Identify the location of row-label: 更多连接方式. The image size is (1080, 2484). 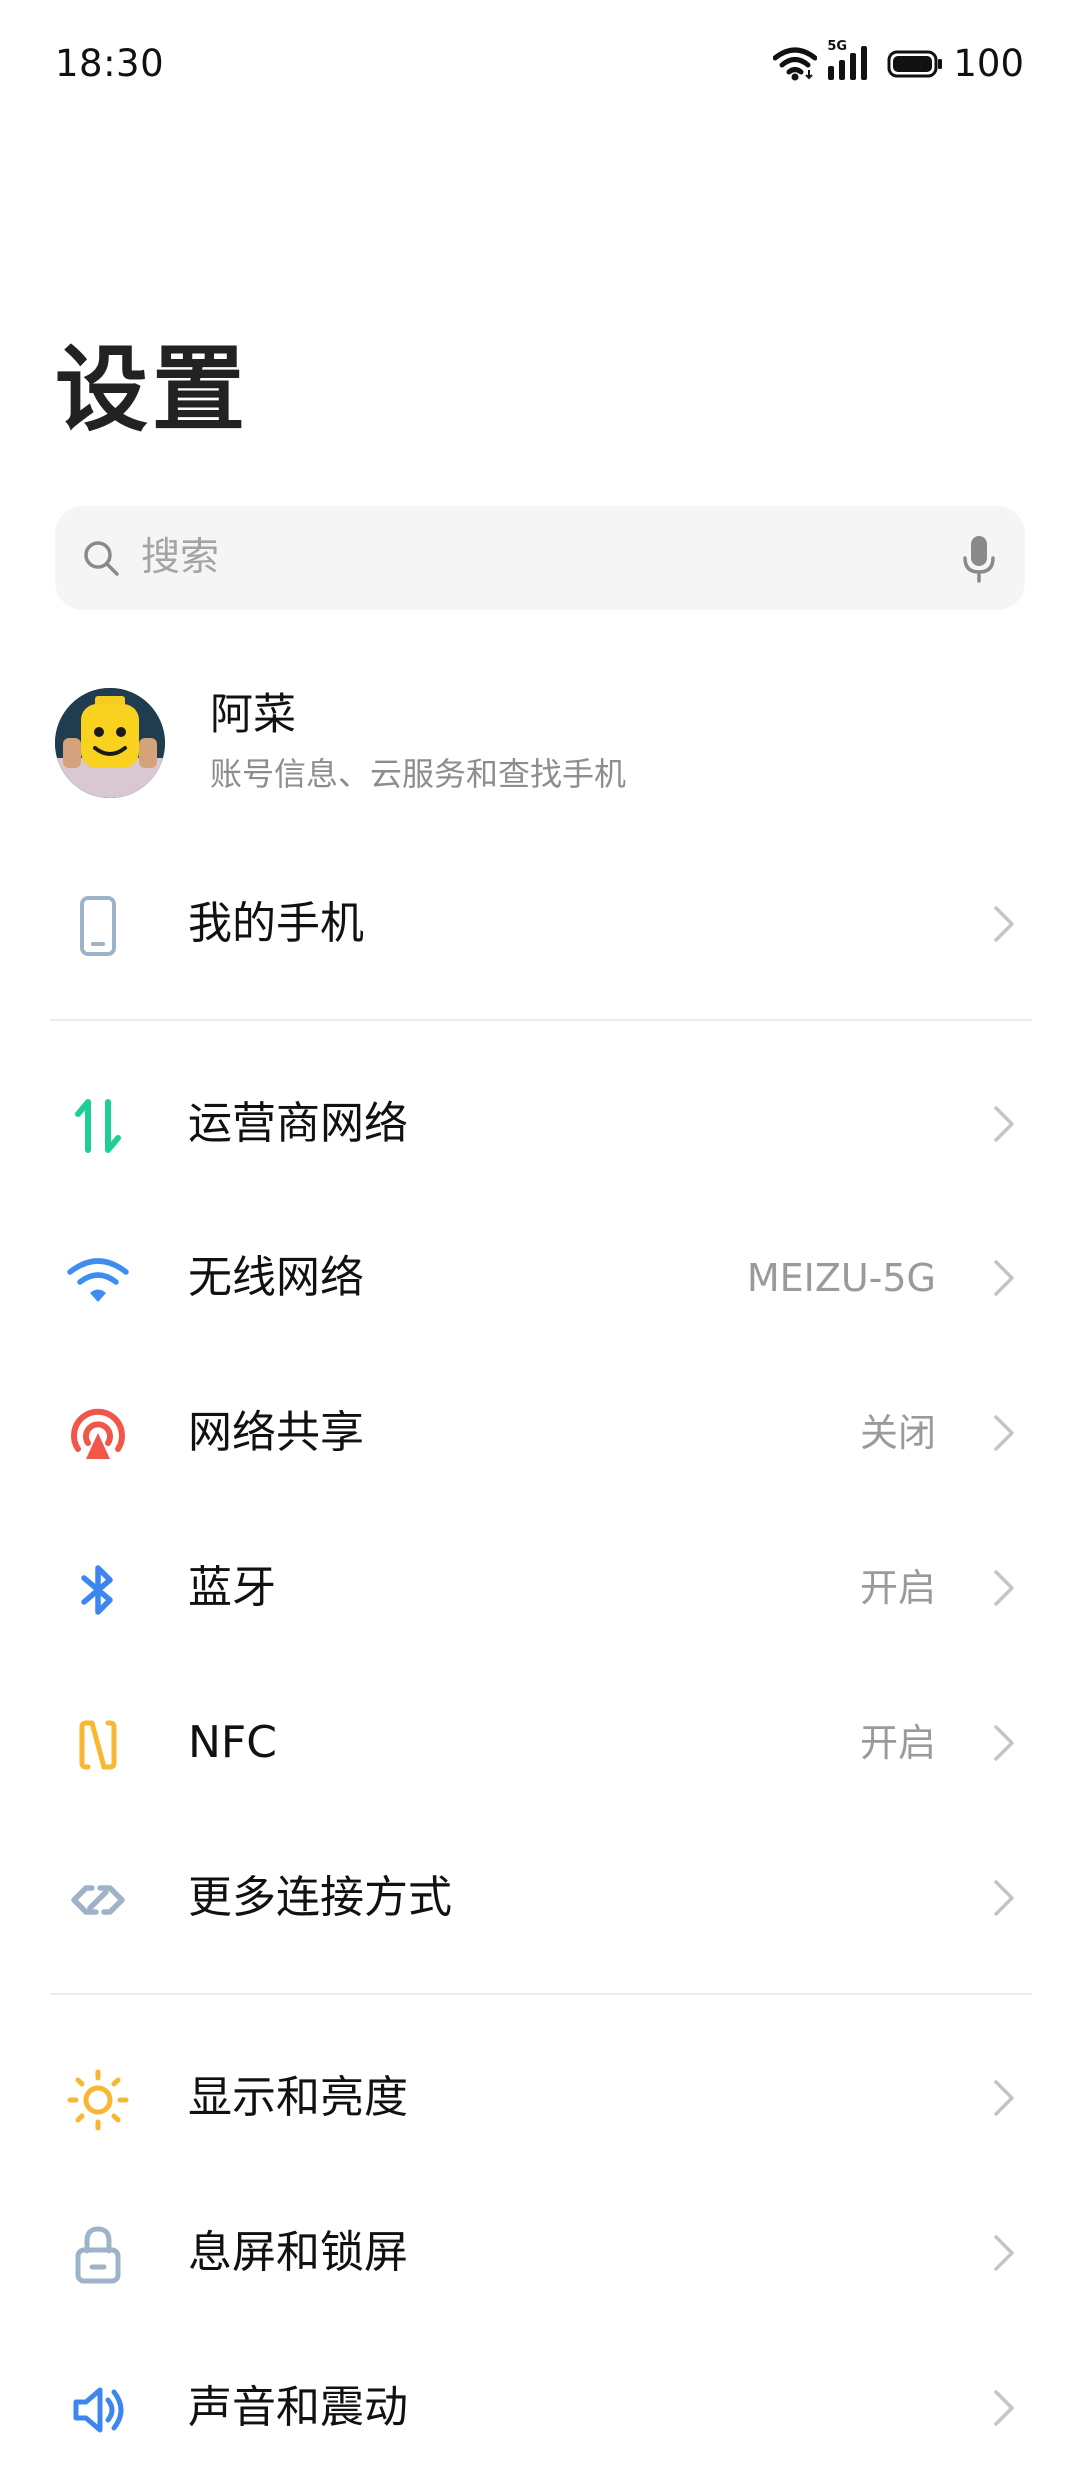
(320, 1897).